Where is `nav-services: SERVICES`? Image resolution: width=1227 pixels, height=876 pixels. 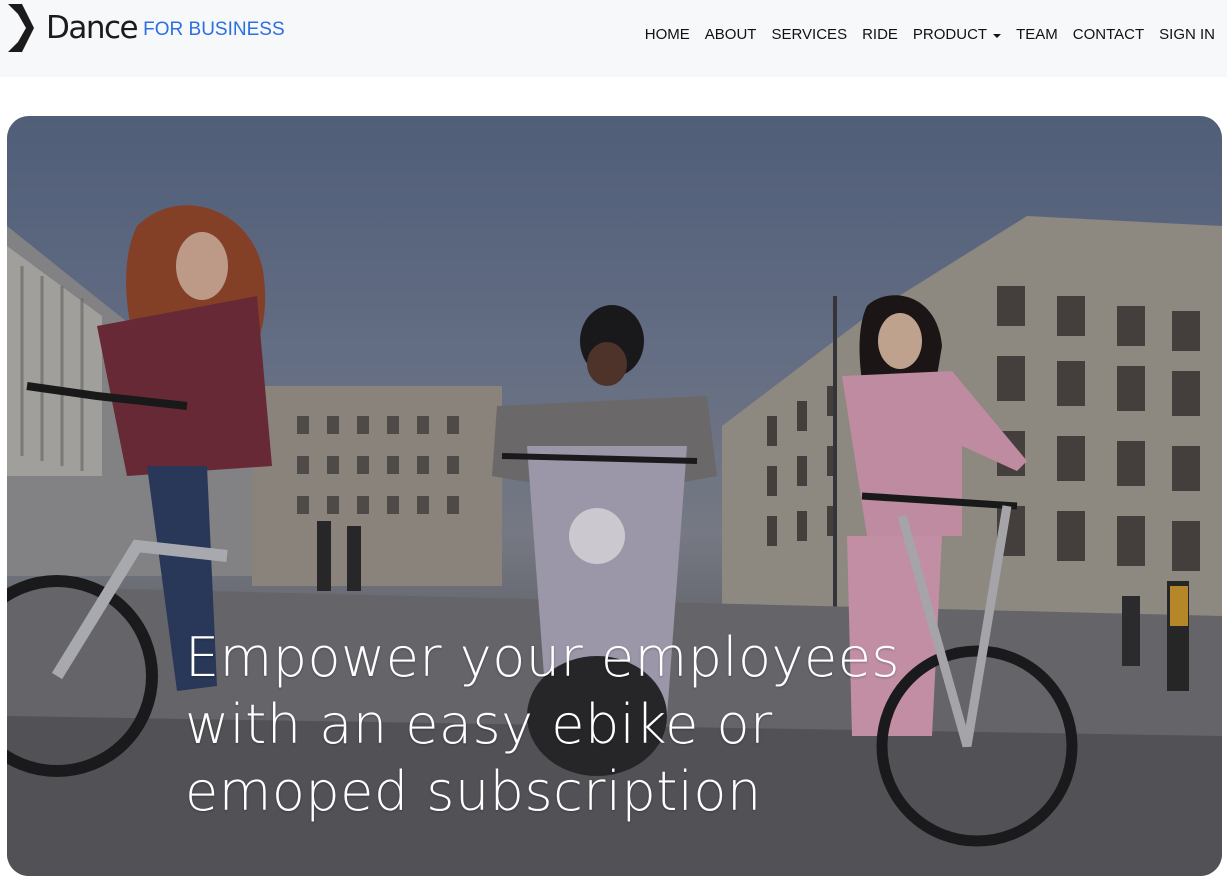
nav-services: SERVICES is located at coordinates (809, 35).